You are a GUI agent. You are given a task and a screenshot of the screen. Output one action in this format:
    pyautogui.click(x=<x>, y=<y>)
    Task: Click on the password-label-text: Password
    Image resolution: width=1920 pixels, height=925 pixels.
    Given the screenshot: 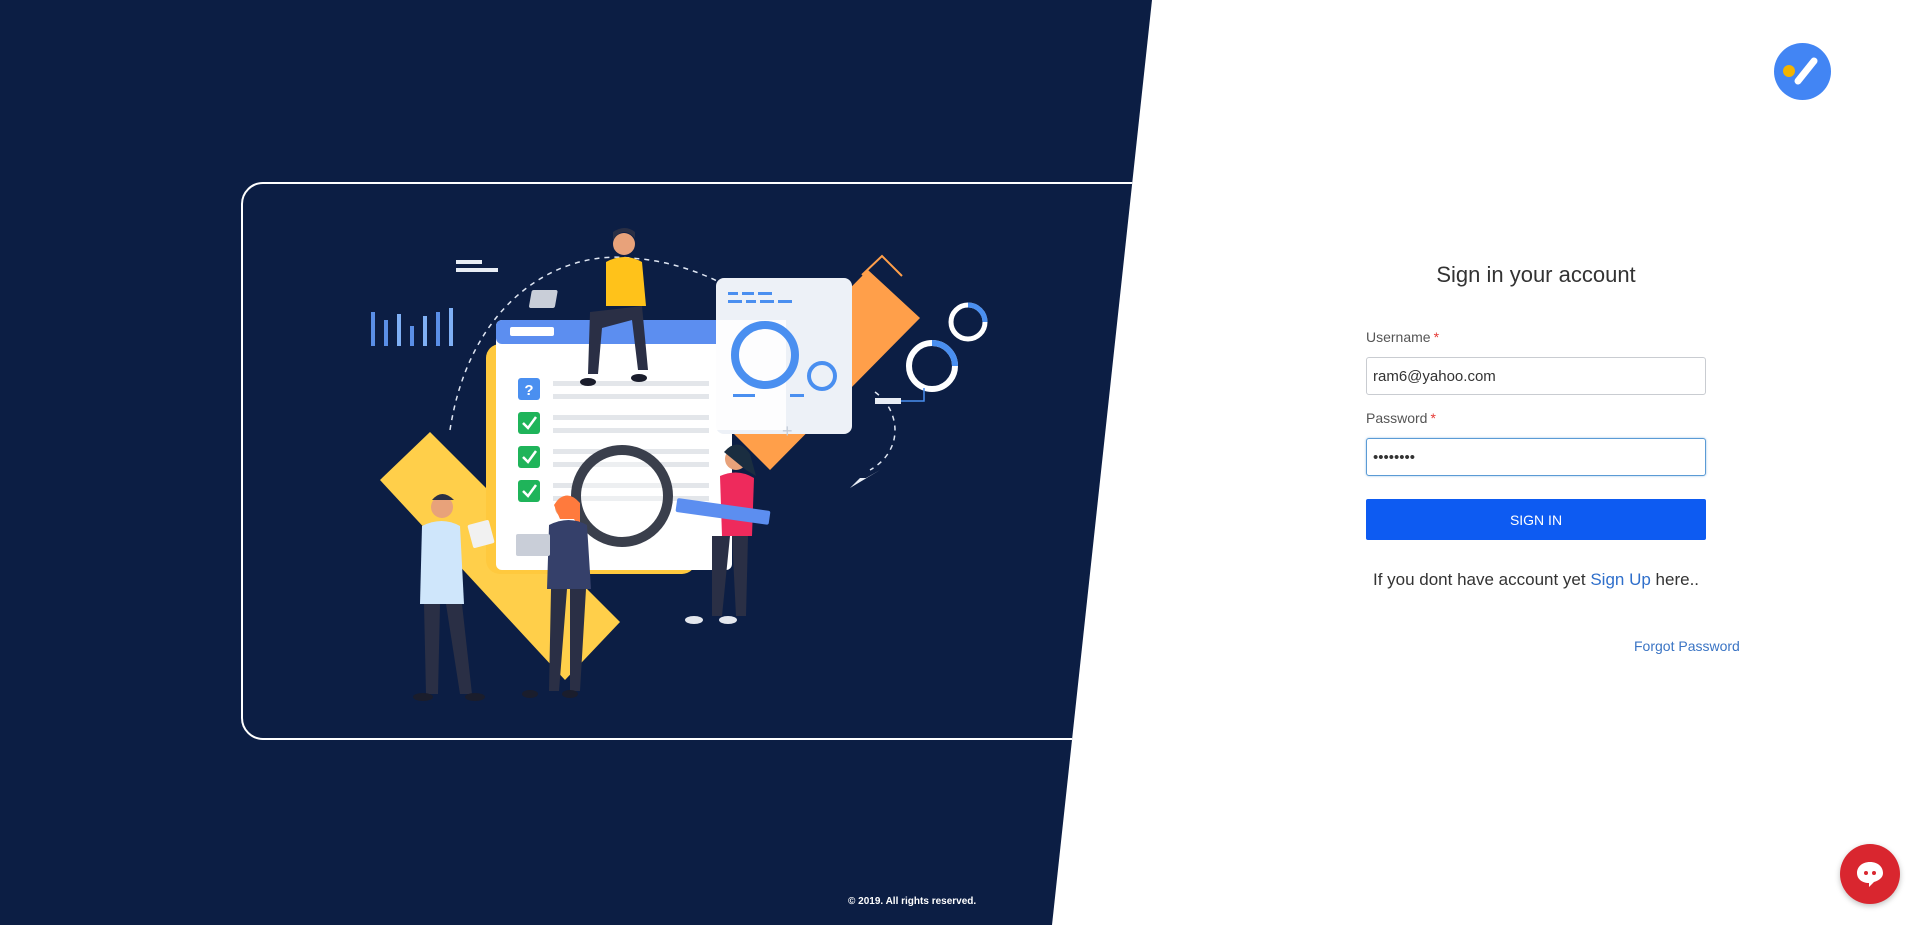 What is the action you would take?
    pyautogui.click(x=1397, y=418)
    